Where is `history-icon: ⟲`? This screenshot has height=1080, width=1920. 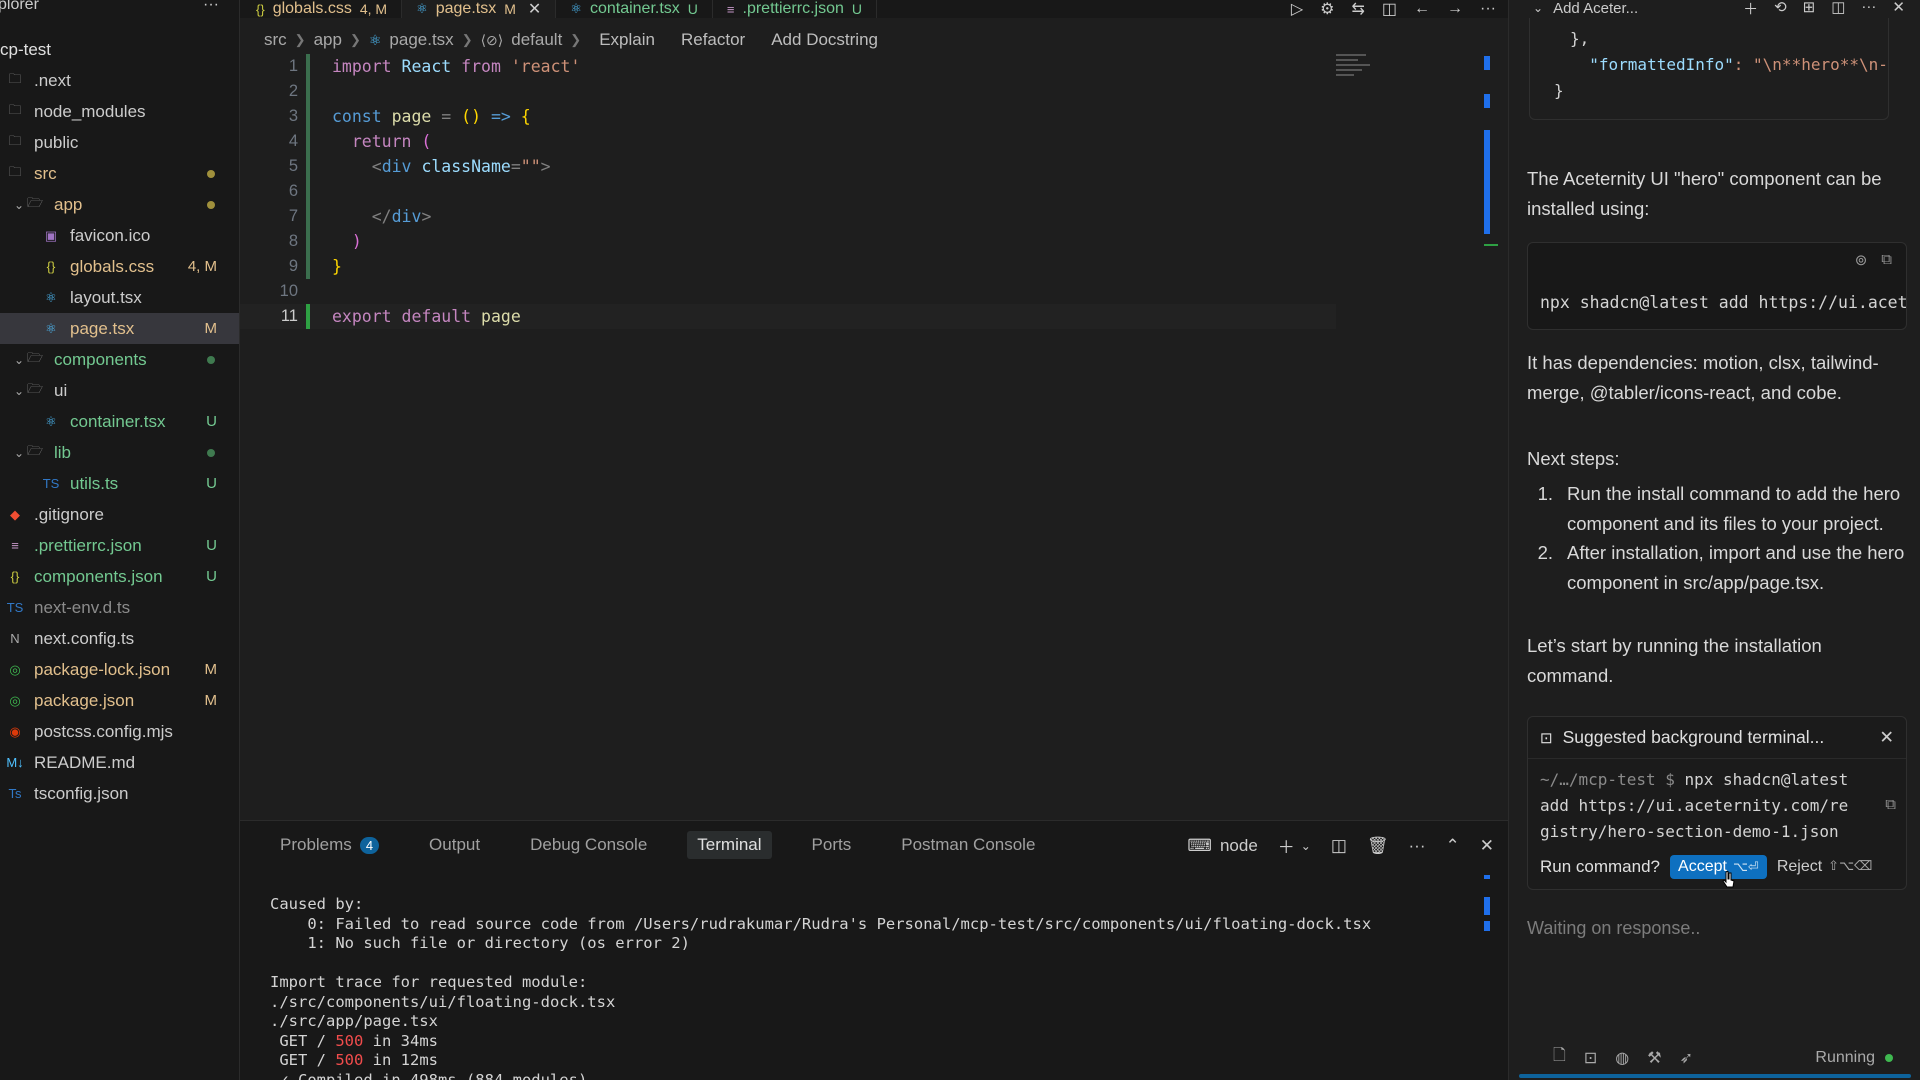
history-icon: ⟲ is located at coordinates (1780, 9).